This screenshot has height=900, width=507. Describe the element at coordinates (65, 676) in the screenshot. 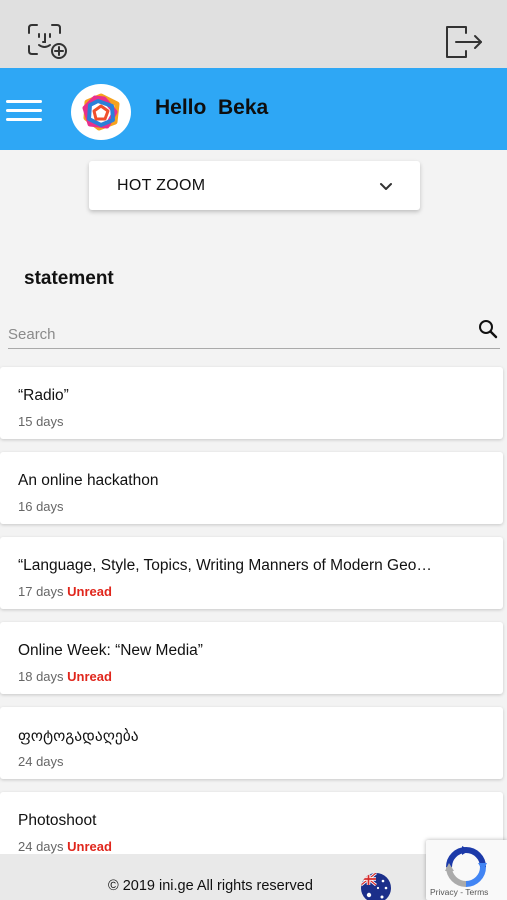

I see `item-meta: 18 days Unread` at that location.